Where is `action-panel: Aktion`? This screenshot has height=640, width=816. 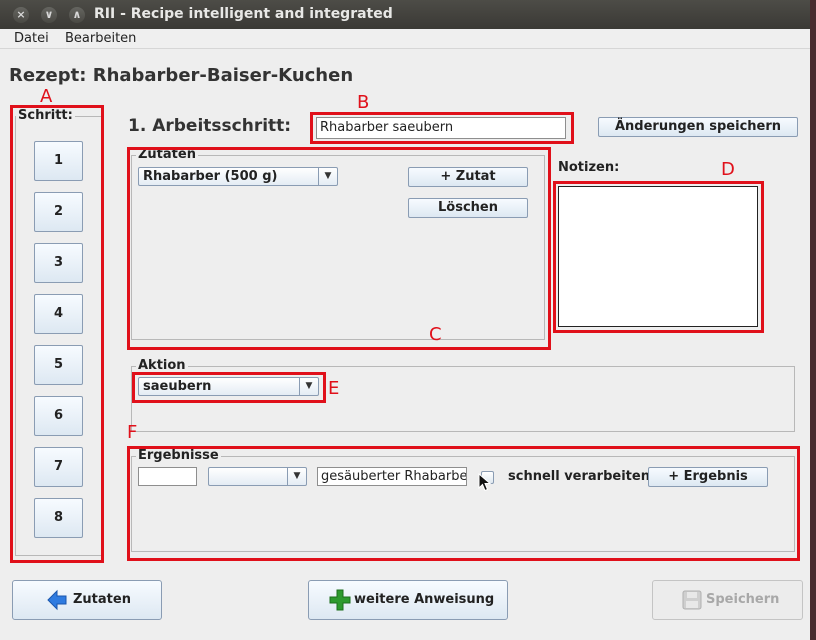
action-panel: Aktion is located at coordinates (463, 395).